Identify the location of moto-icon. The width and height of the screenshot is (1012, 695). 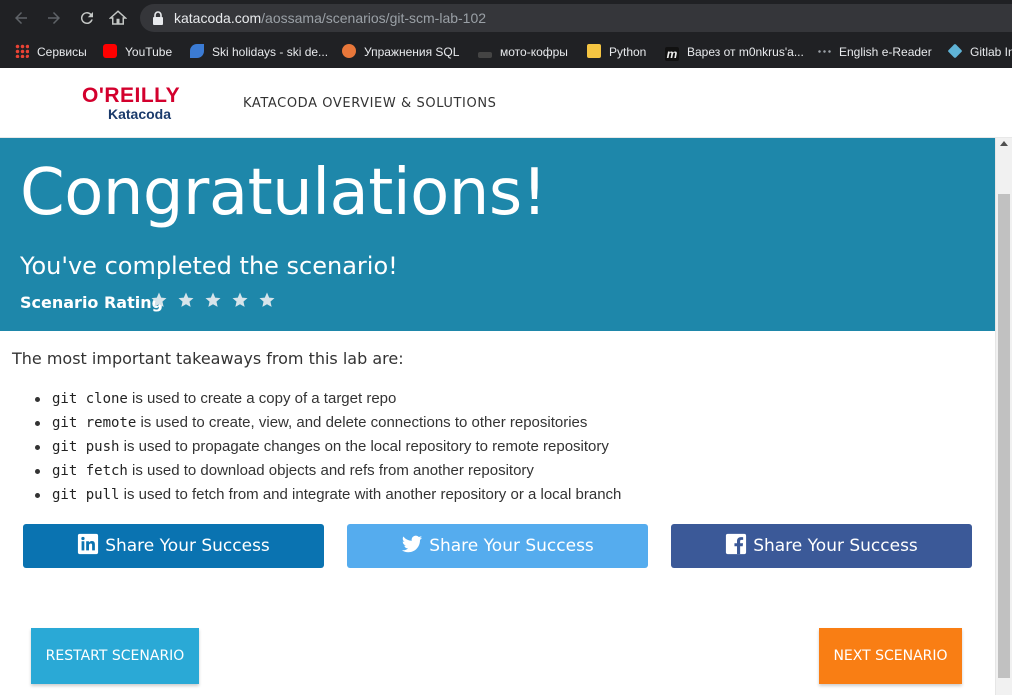
(485, 55).